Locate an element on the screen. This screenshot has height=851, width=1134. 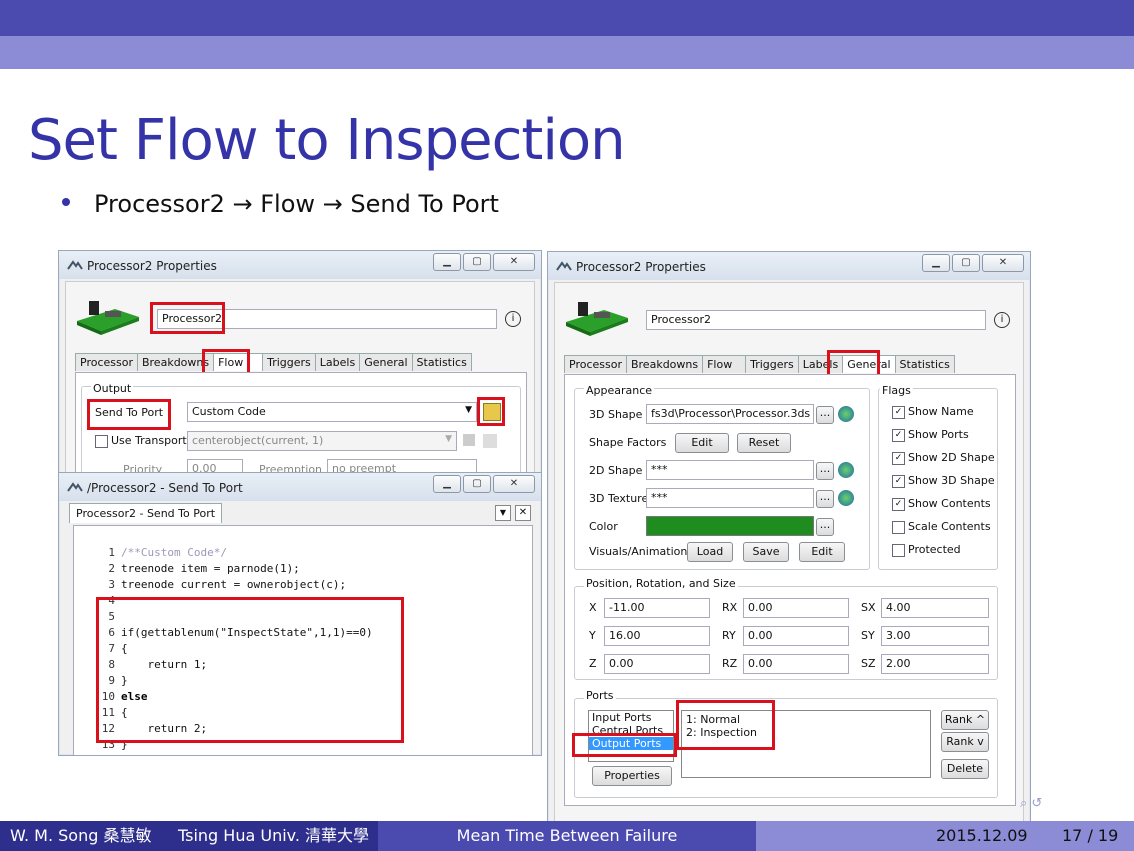
texture3d-field: *** is located at coordinates (730, 498).